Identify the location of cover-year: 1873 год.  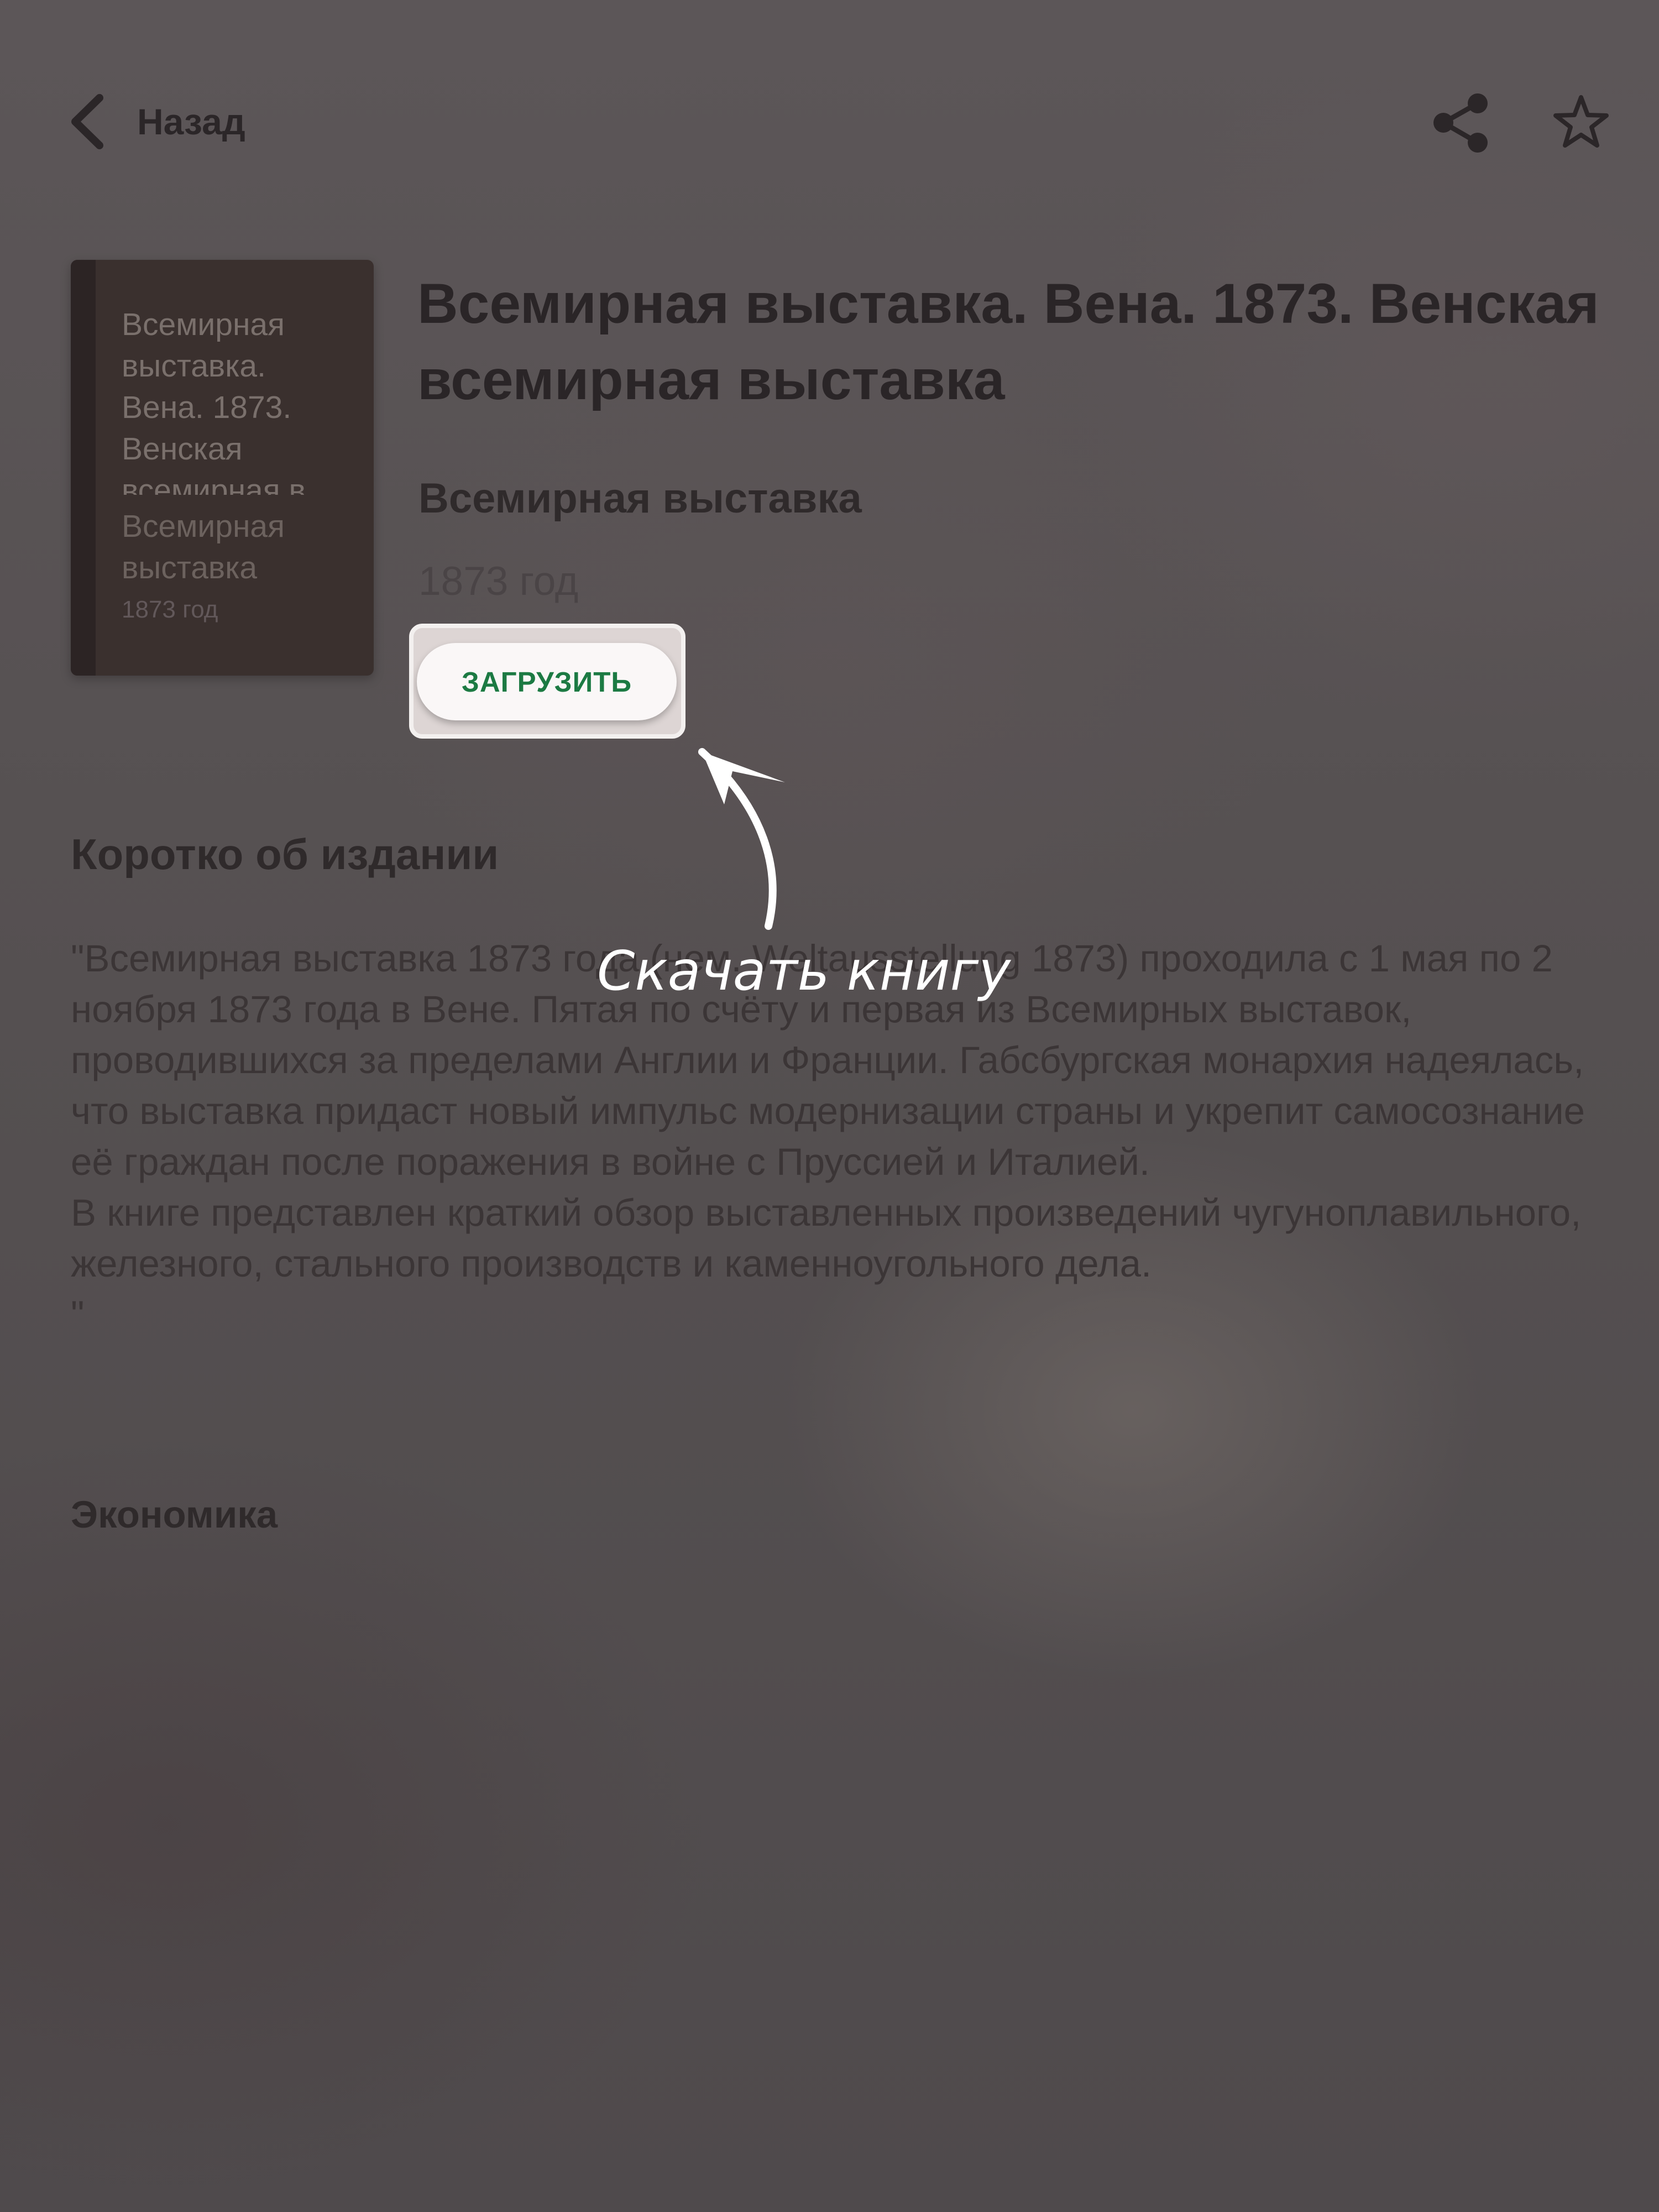
(170, 609).